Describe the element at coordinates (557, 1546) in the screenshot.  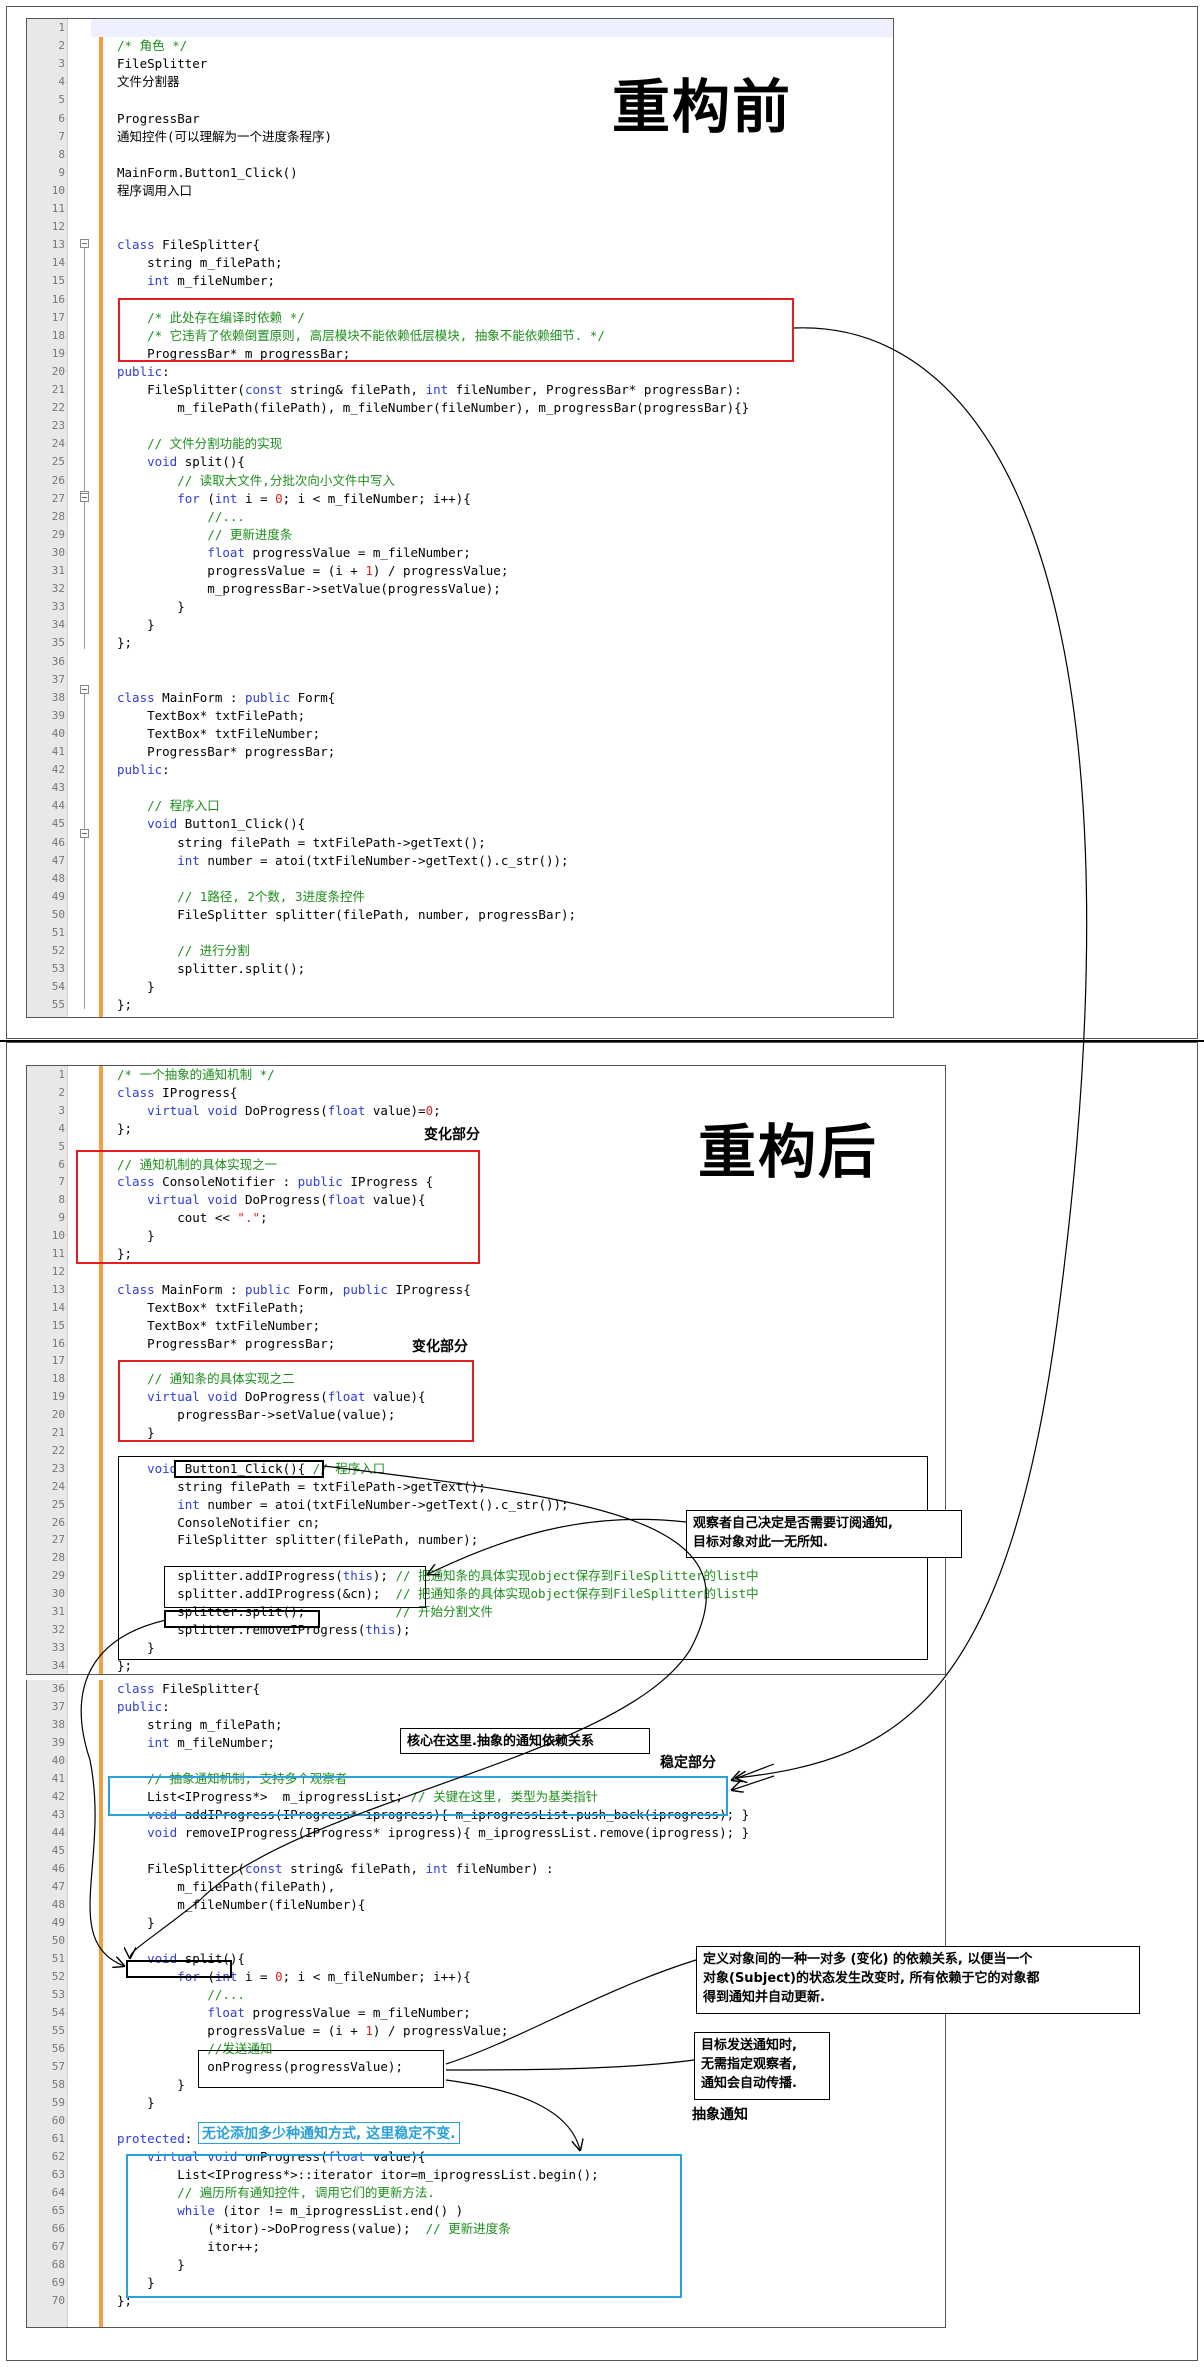
I see `arrow-observer-to-add` at that location.